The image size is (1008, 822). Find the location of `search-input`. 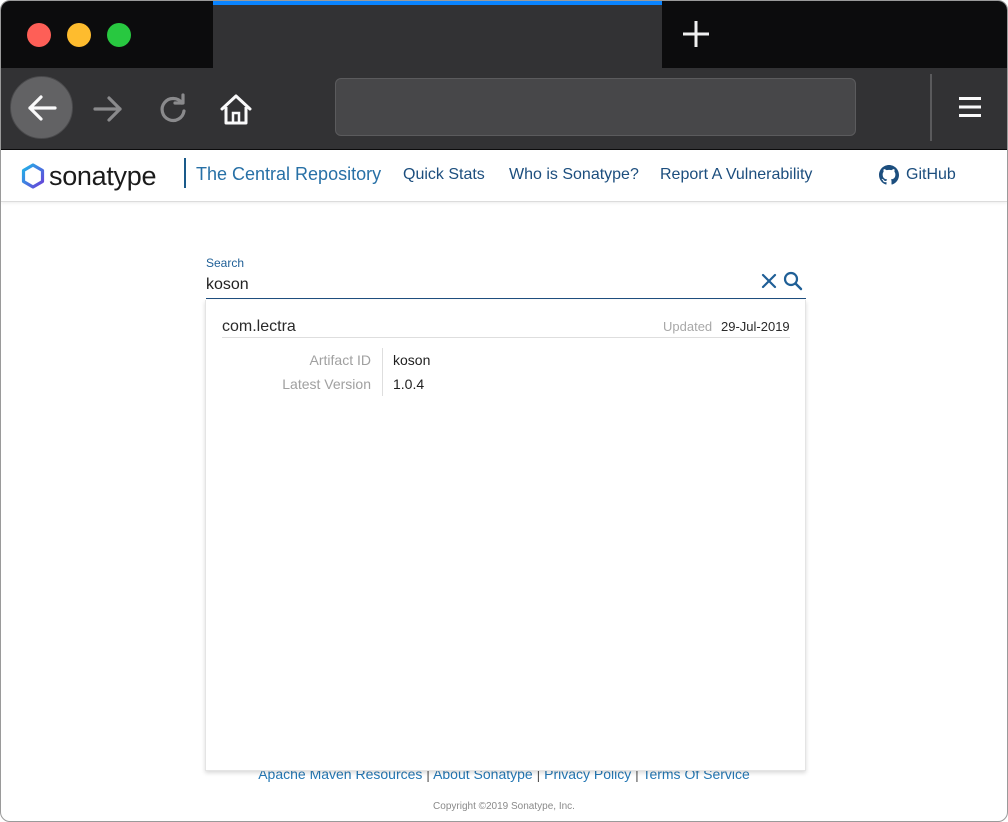

search-input is located at coordinates (506, 285).